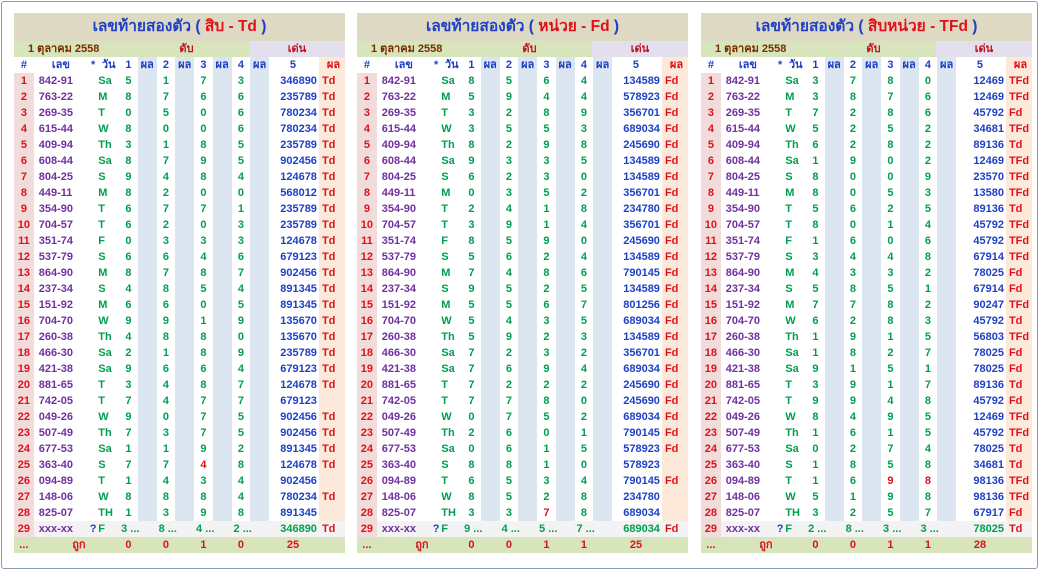  Describe the element at coordinates (522, 193) in the screenshot. I see `table-row: 8 449-11 M 0 3 5 2 356701 Fd` at that location.